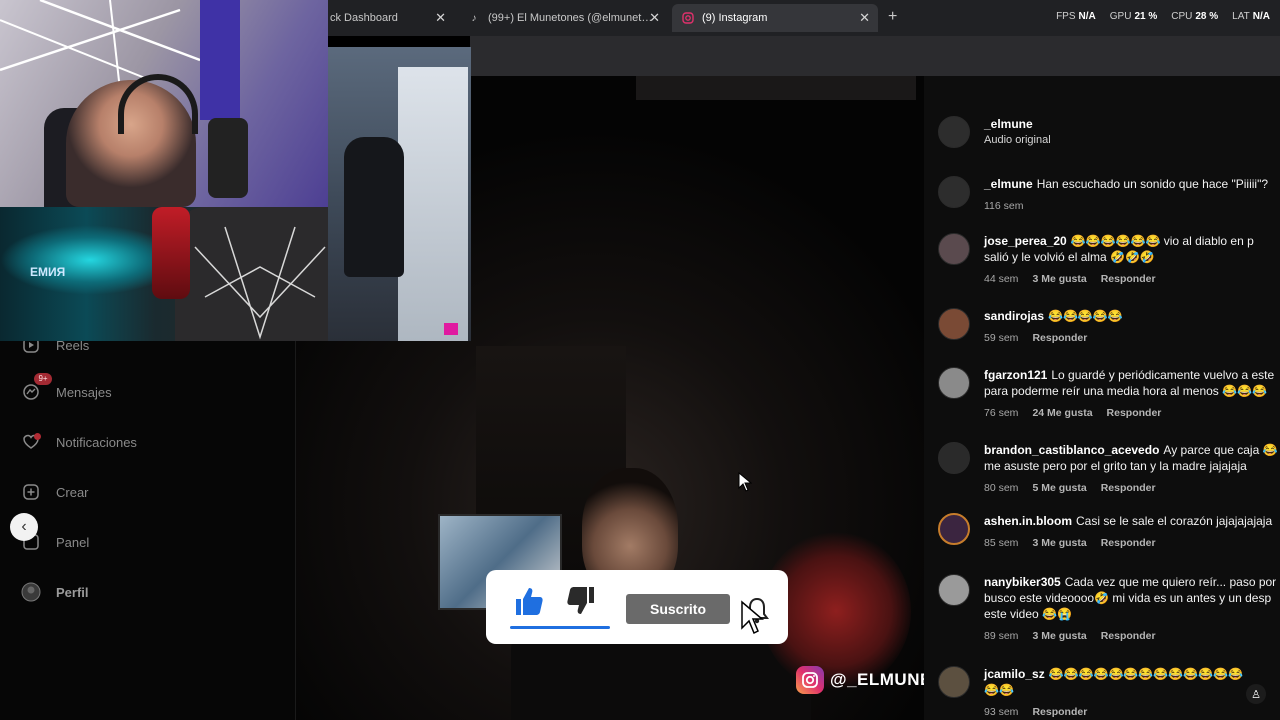 This screenshot has height=720, width=1280. What do you see at coordinates (48, 272) in the screenshot?
I see `guest-logo: ЕМИЯ` at bounding box center [48, 272].